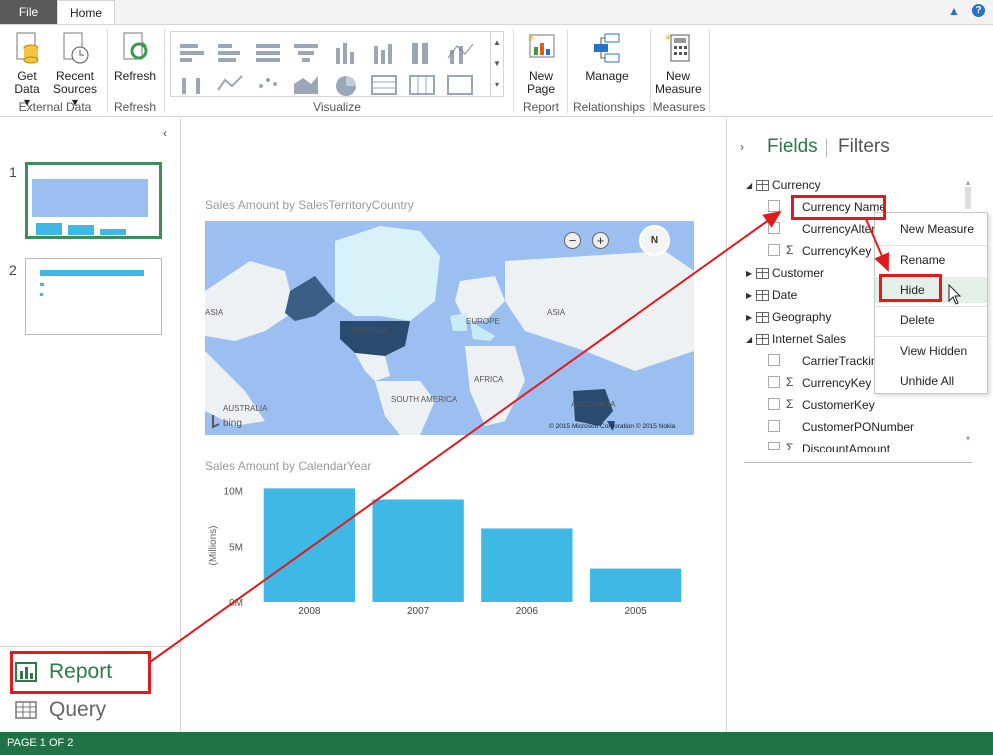 The width and height of the screenshot is (993, 755). What do you see at coordinates (90, 646) in the screenshot?
I see `nav-separator` at bounding box center [90, 646].